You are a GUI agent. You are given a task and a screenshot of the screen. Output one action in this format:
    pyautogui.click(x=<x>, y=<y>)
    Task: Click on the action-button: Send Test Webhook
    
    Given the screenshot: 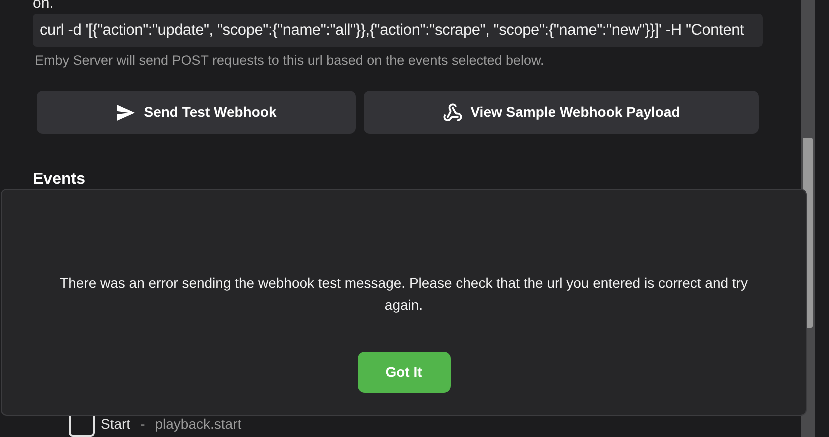 What is the action you would take?
    pyautogui.click(x=196, y=112)
    